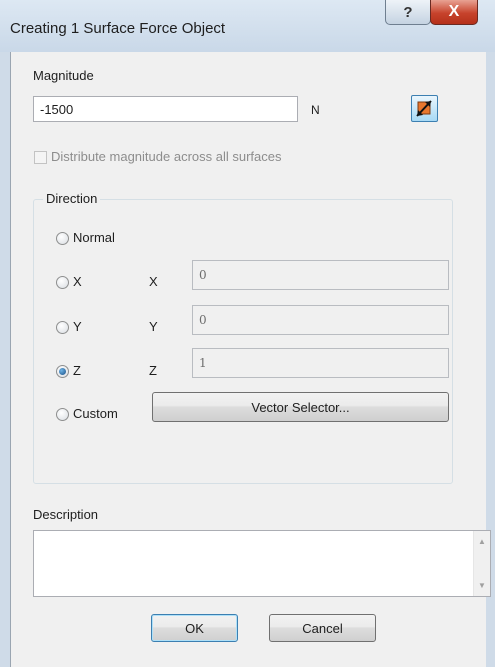  What do you see at coordinates (77, 281) in the screenshot?
I see `radio-x-label: X` at bounding box center [77, 281].